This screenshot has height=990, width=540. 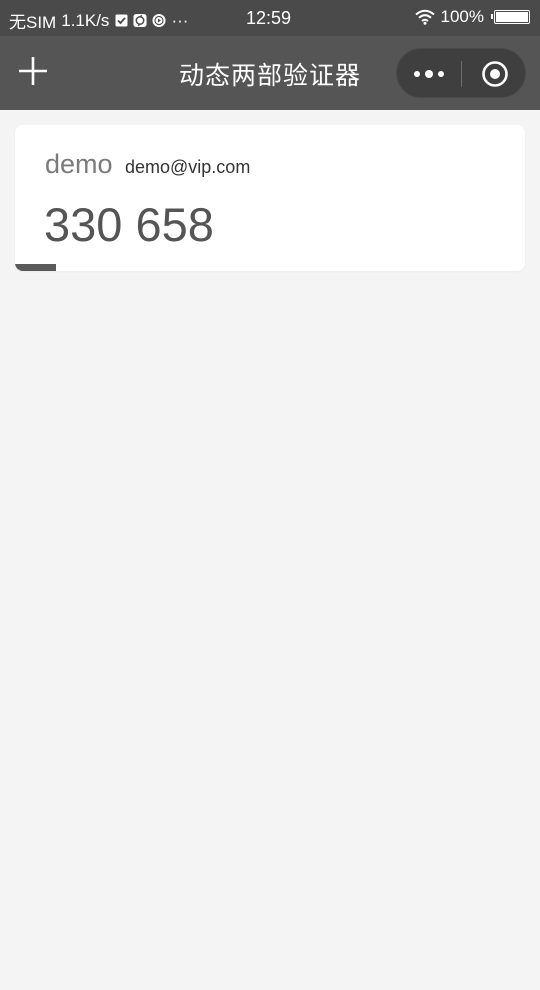 I want to click on close-button, so click(x=495, y=74).